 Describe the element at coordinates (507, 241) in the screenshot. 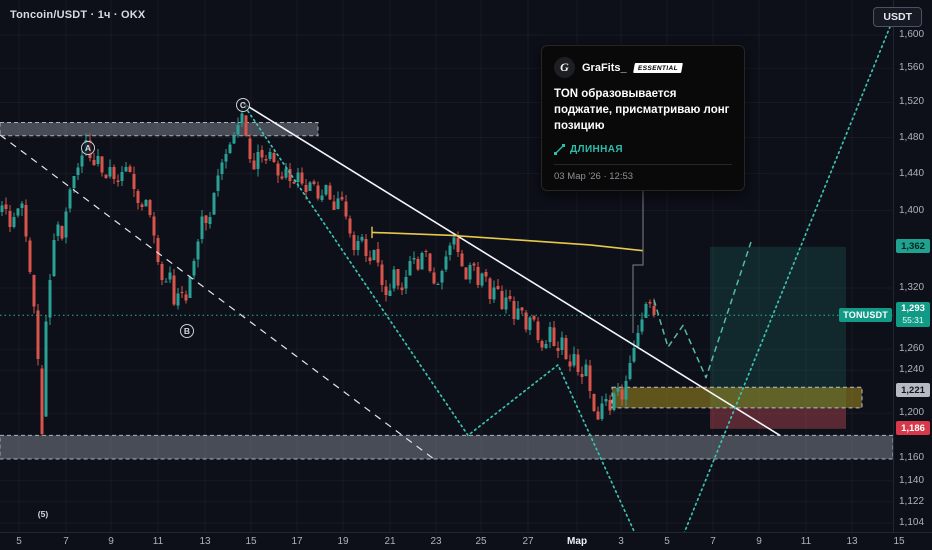

I see `squeeze-curve` at that location.